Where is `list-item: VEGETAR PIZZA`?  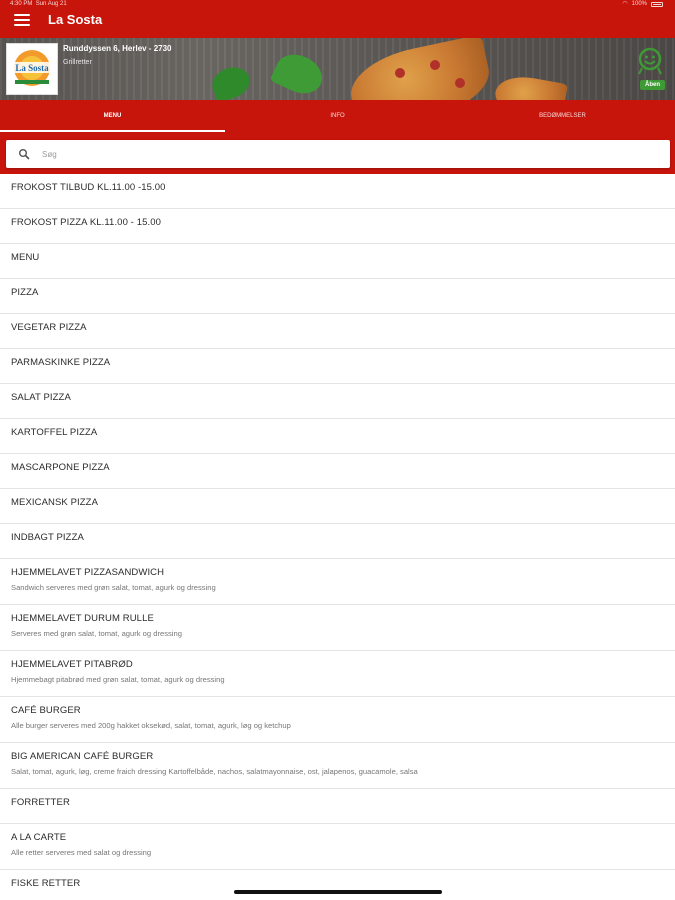 list-item: VEGETAR PIZZA is located at coordinates (337, 331).